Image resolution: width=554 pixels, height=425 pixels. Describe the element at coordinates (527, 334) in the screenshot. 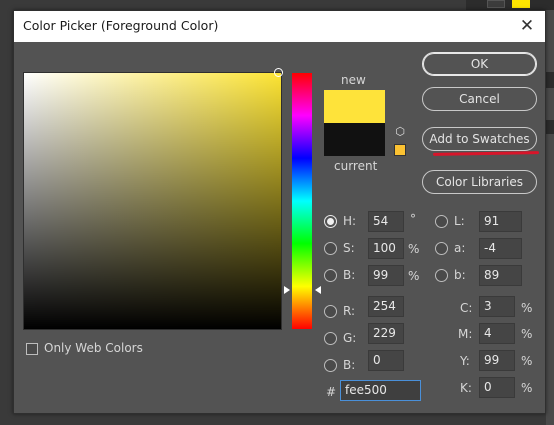

I see `m-unit: %` at that location.